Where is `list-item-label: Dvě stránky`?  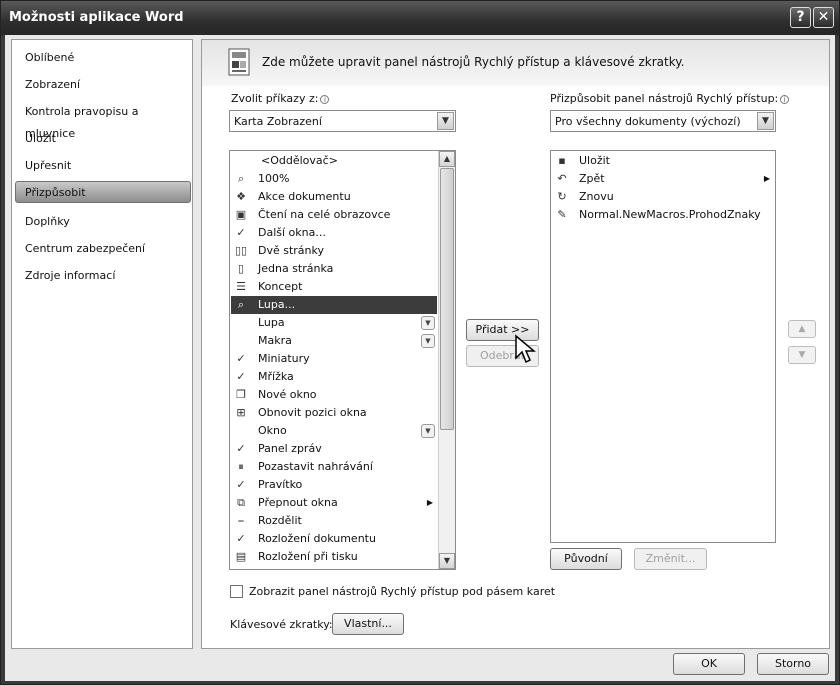 list-item-label: Dvě stránky is located at coordinates (291, 250).